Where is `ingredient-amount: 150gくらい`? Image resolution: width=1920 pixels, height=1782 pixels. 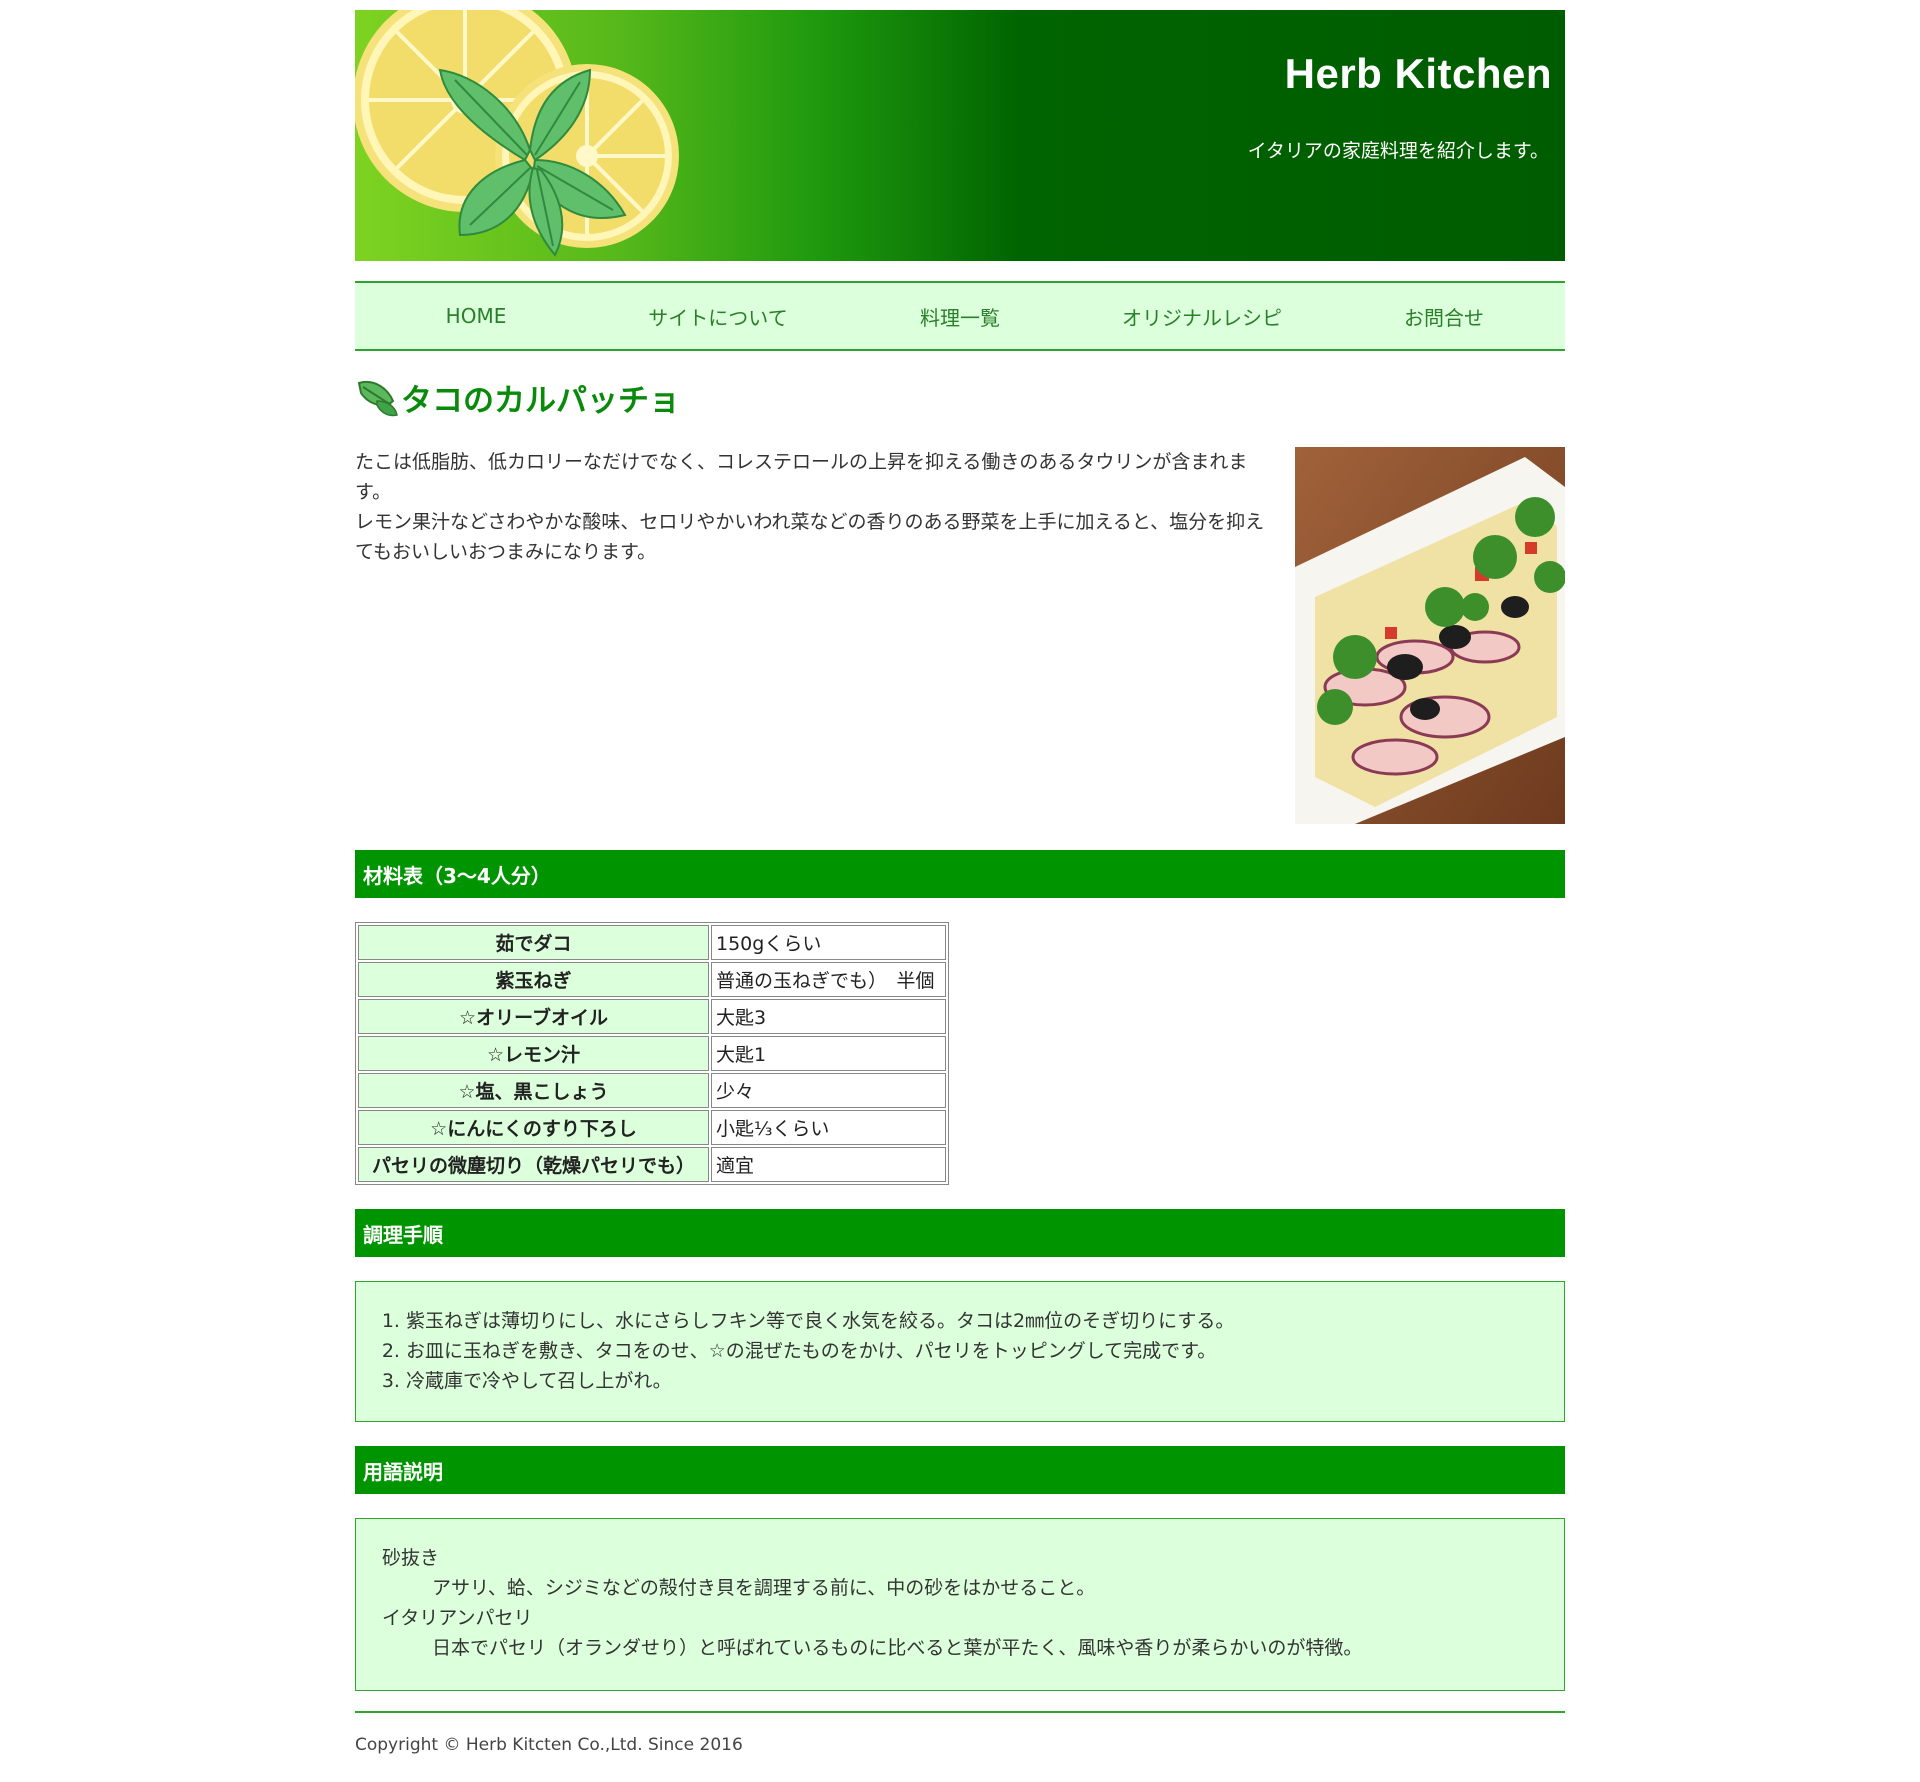 ingredient-amount: 150gくらい is located at coordinates (828, 942).